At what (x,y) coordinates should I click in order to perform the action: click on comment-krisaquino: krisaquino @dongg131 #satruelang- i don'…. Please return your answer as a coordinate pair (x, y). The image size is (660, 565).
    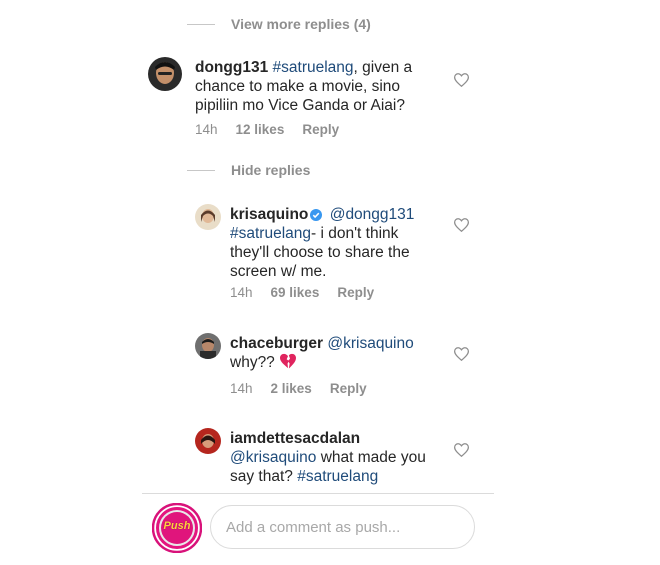
    Looking at the image, I should click on (330, 243).